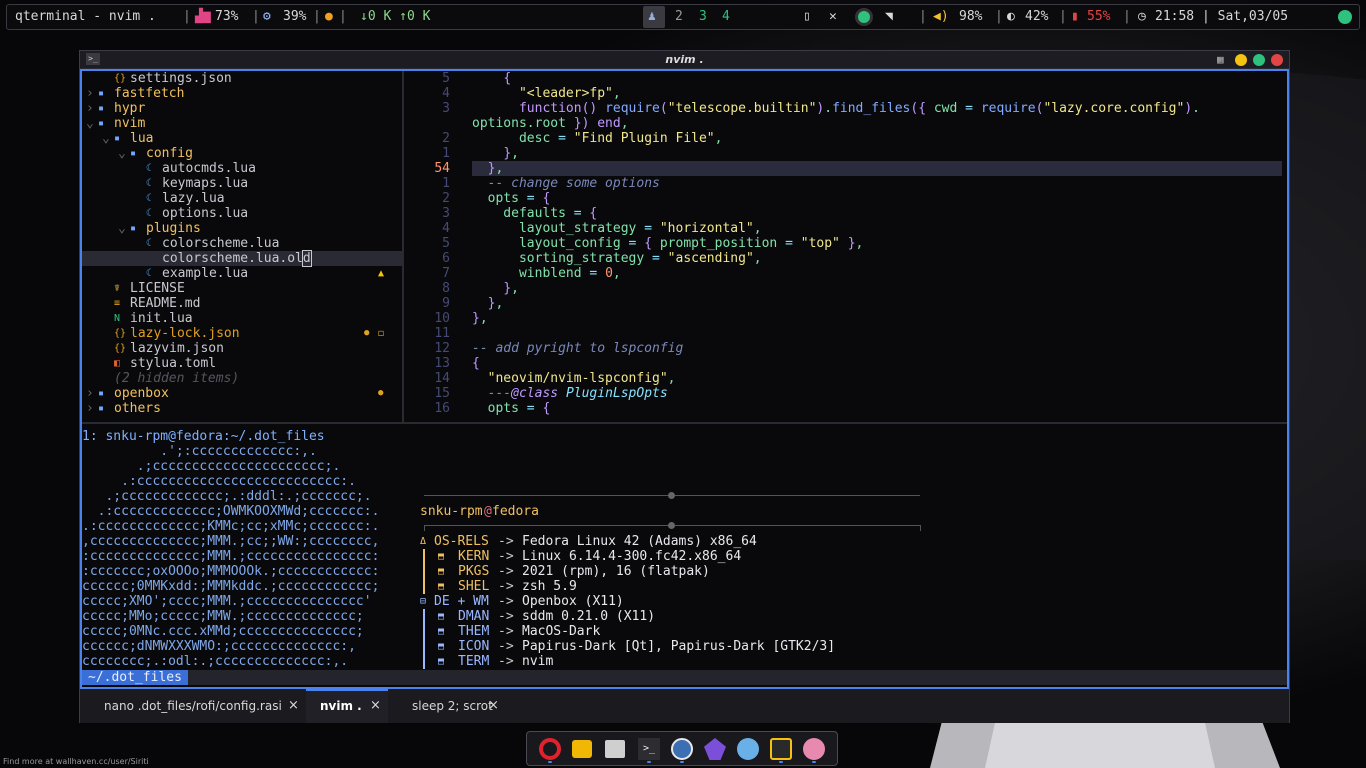 This screenshot has height=768, width=1366. Describe the element at coordinates (781, 749) in the screenshot. I see `music-icon` at that location.